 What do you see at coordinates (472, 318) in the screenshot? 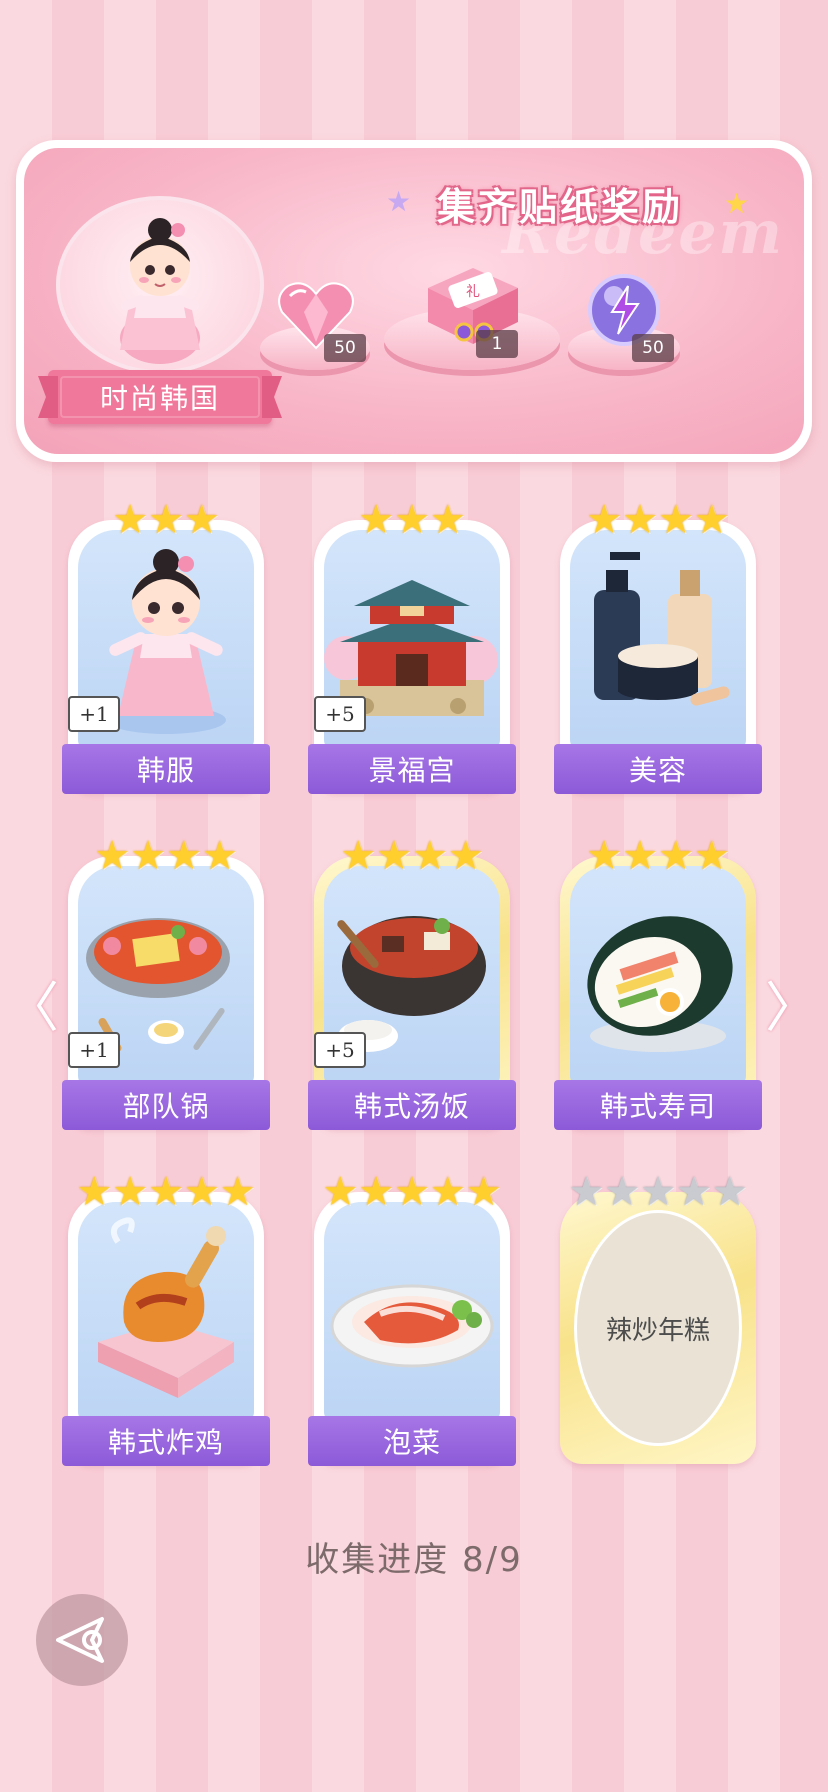
I see `reward-gift-box: 礼 1` at bounding box center [472, 318].